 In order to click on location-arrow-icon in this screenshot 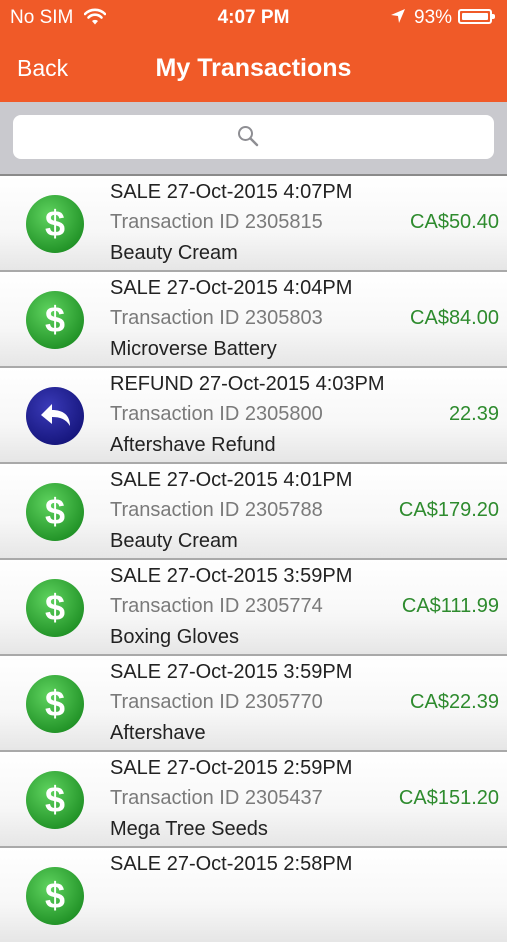, I will do `click(398, 19)`.